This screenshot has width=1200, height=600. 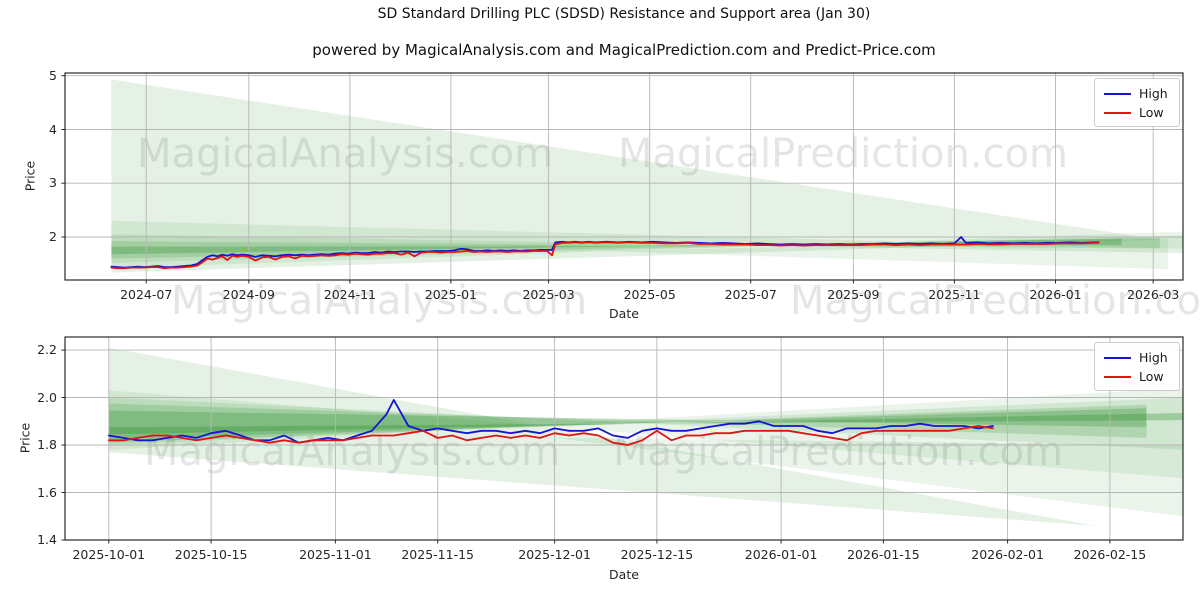 What do you see at coordinates (649, 294) in the screenshot?
I see `x-tick-label: 2025-05` at bounding box center [649, 294].